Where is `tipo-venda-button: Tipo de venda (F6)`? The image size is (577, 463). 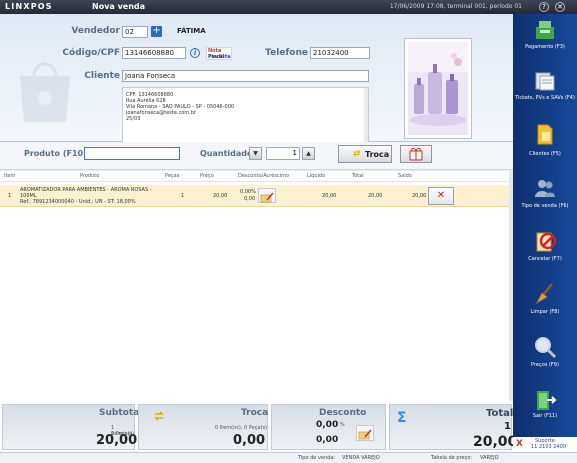 tipo-venda-button: Tipo de venda (F6) is located at coordinates (545, 199).